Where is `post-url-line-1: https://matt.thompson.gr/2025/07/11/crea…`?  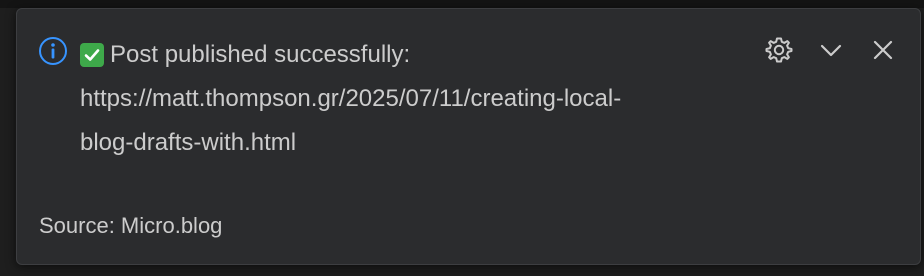
post-url-line-1: https://matt.thompson.gr/2025/07/11/crea… is located at coordinates (405, 99).